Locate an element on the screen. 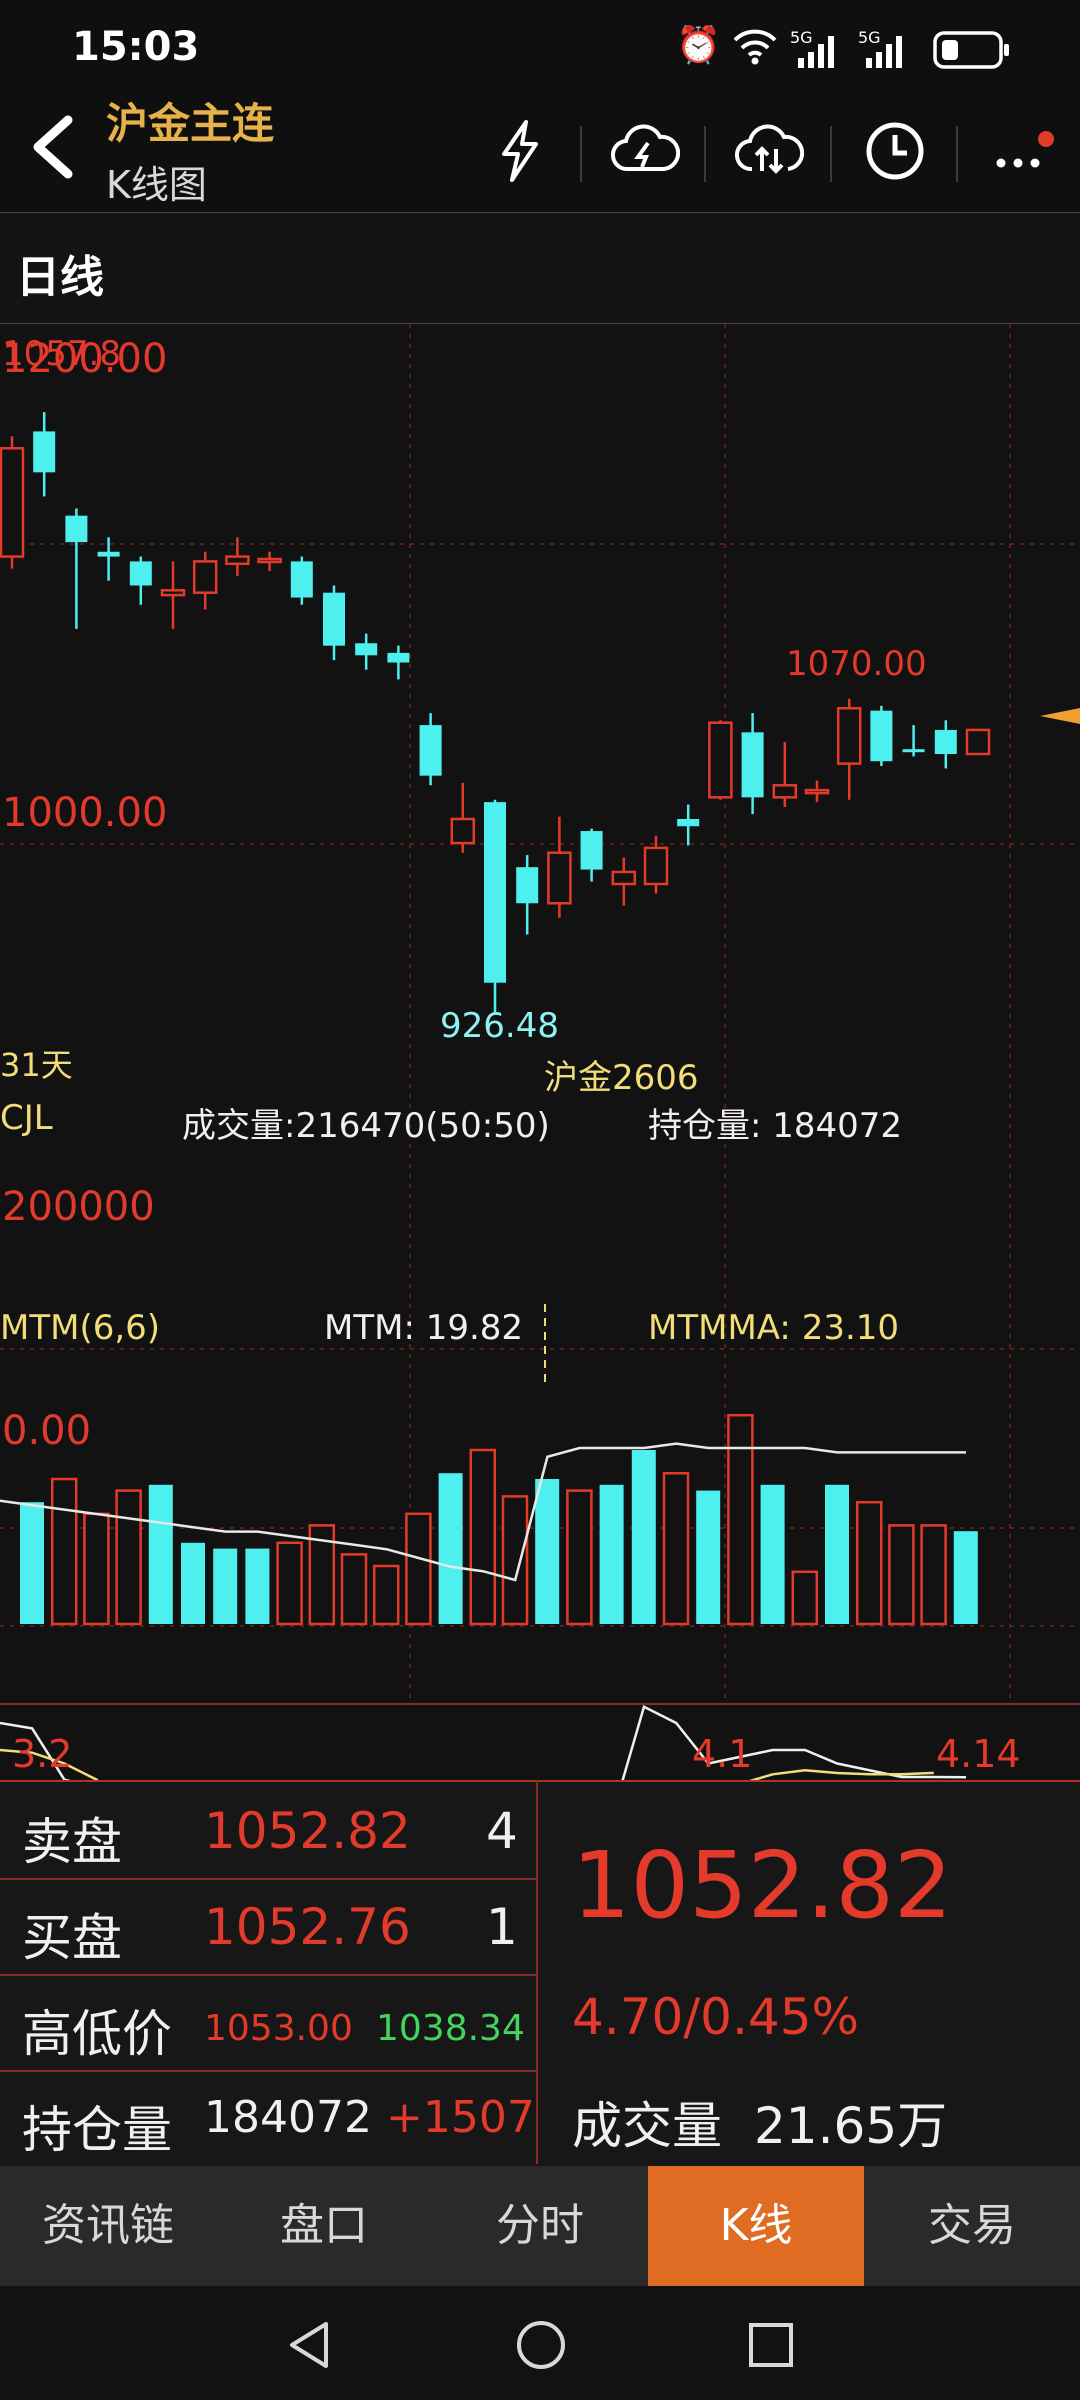 This screenshot has width=1080, height=2400. status-bar: 15:03 ⏰ 5G 5G is located at coordinates (540, 50).